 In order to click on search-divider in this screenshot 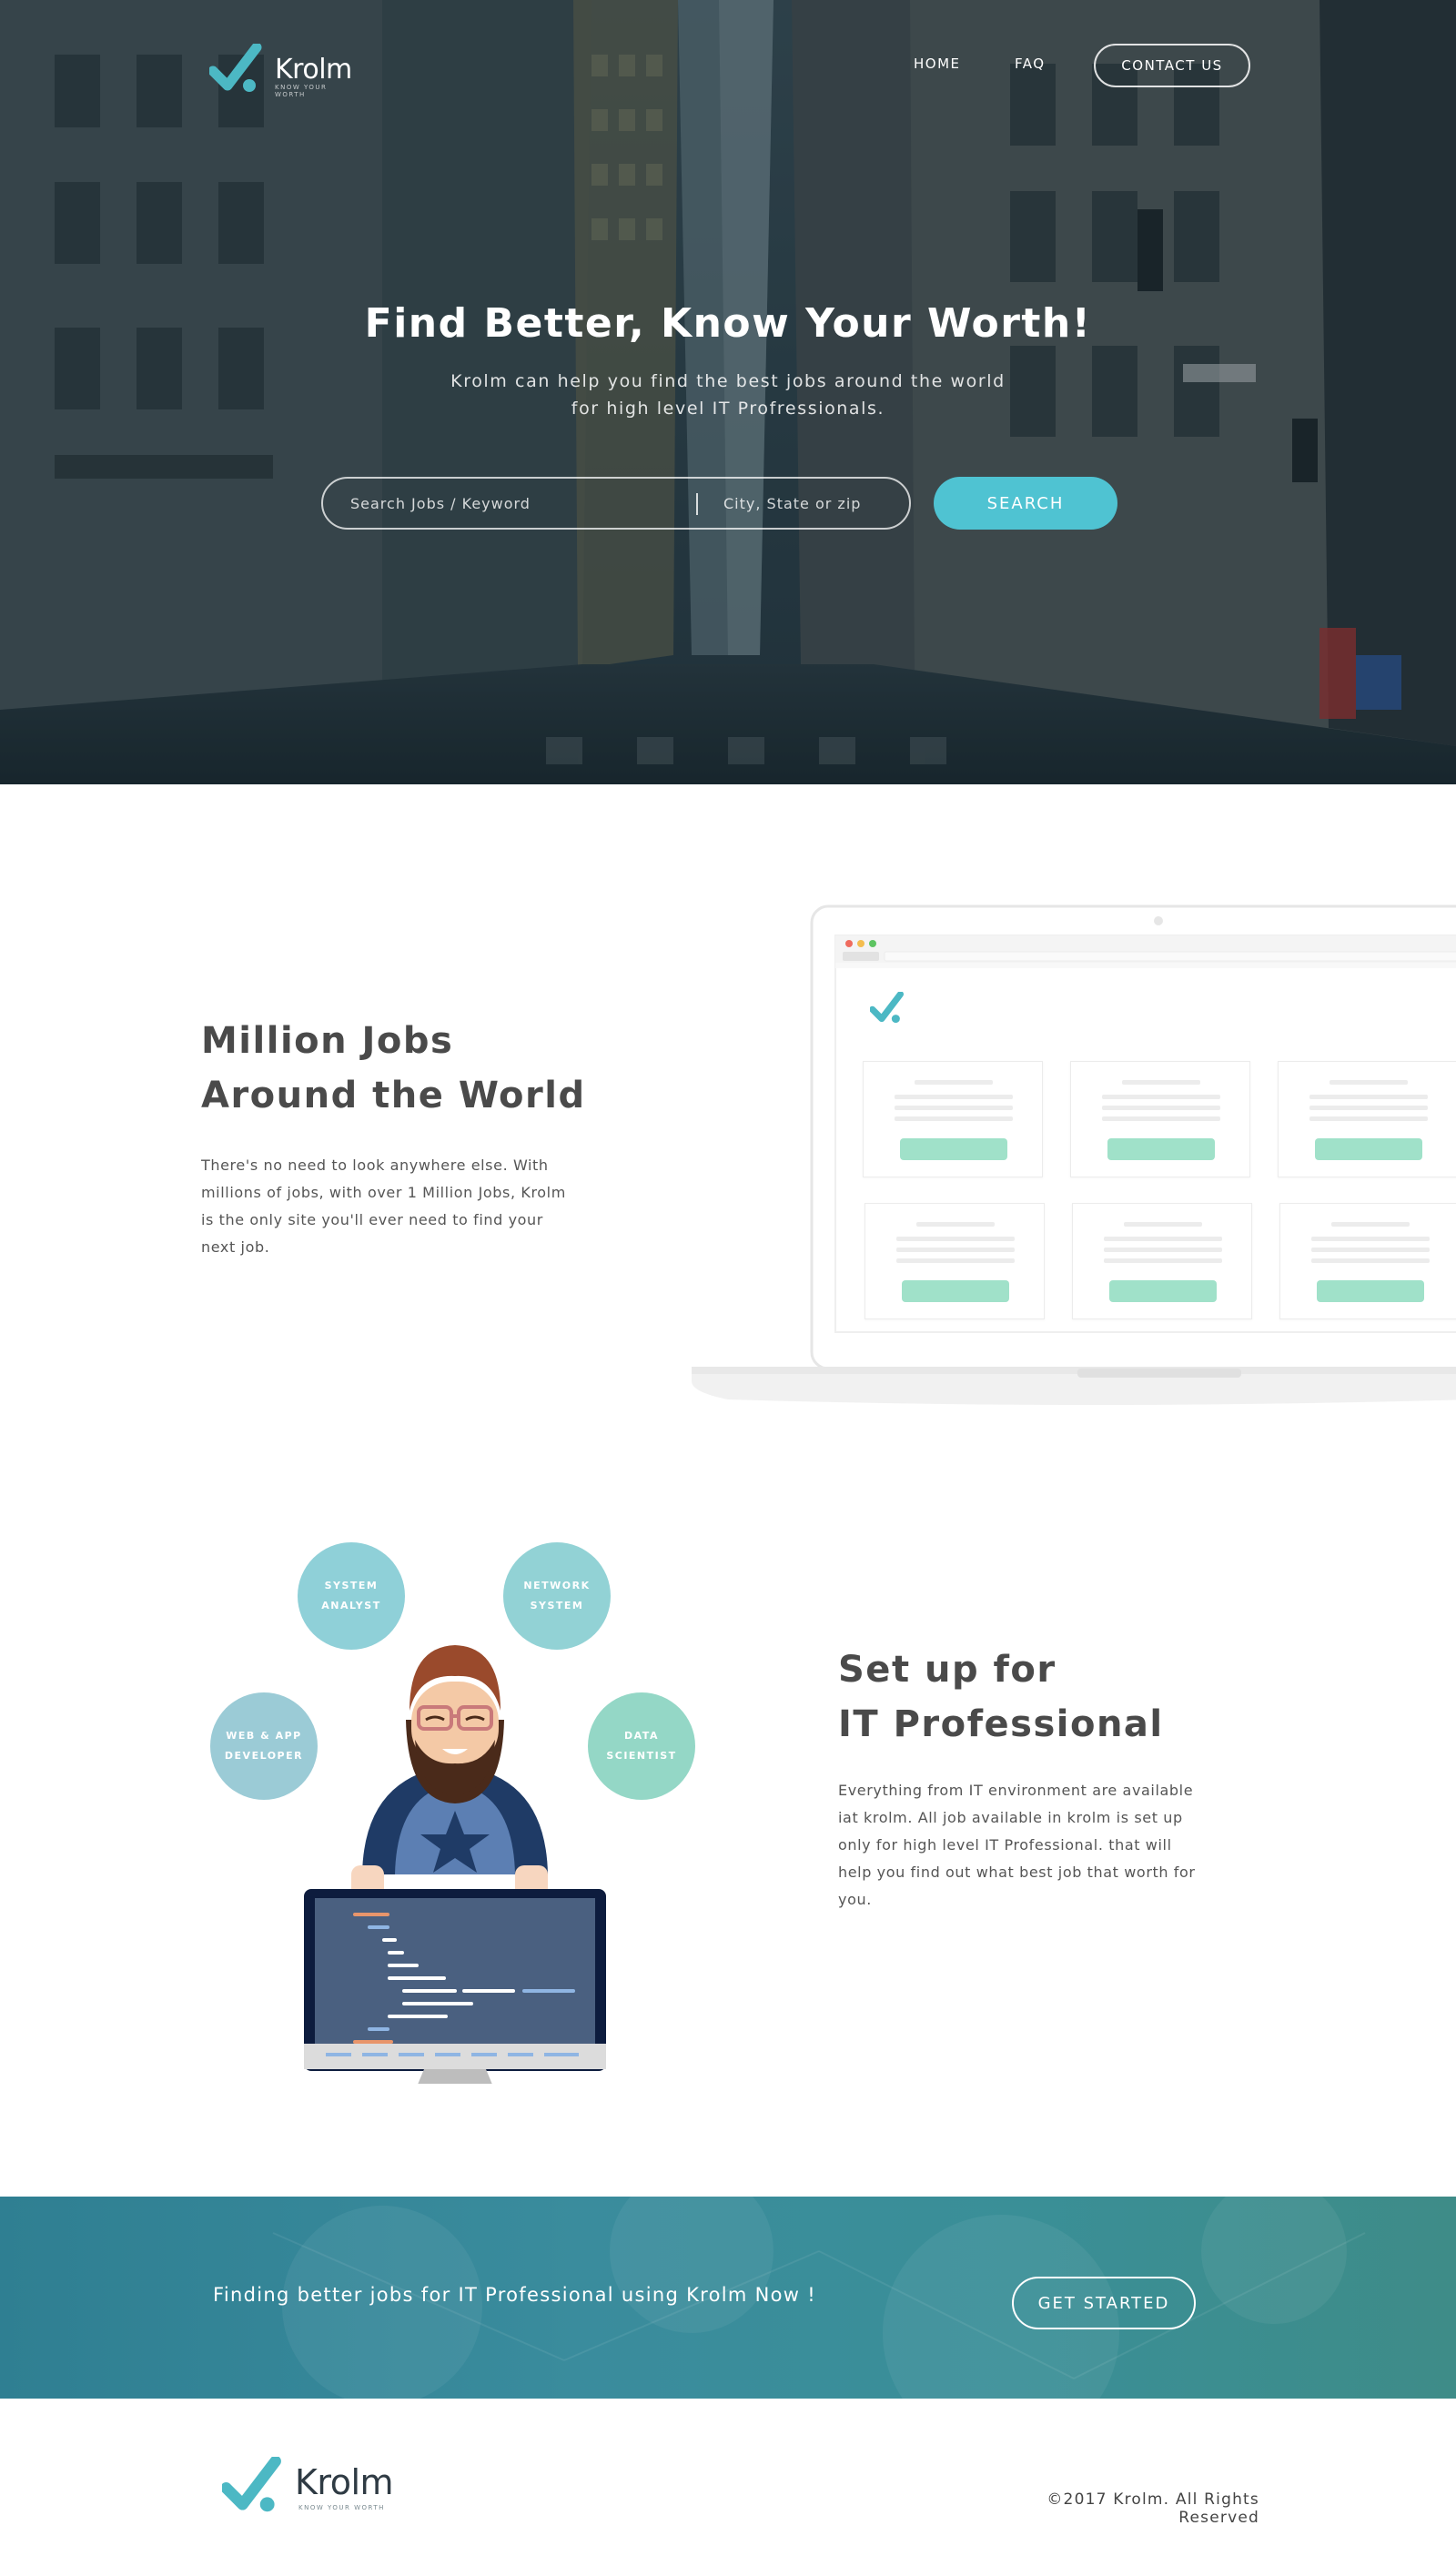, I will do `click(697, 504)`.